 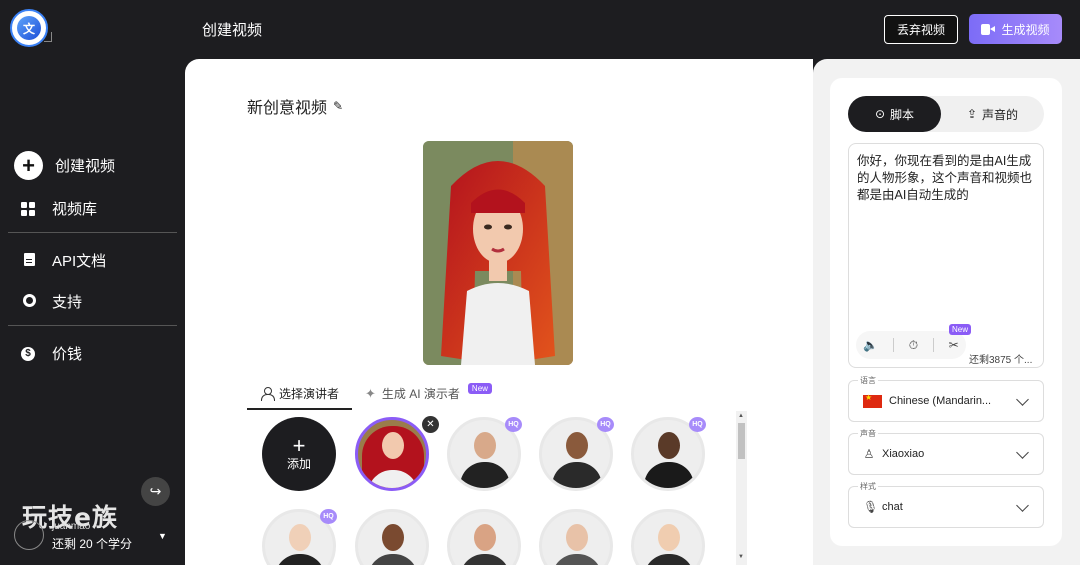 I want to click on script-toolbar: 🔈 ⏱ ✂, so click(x=911, y=345).